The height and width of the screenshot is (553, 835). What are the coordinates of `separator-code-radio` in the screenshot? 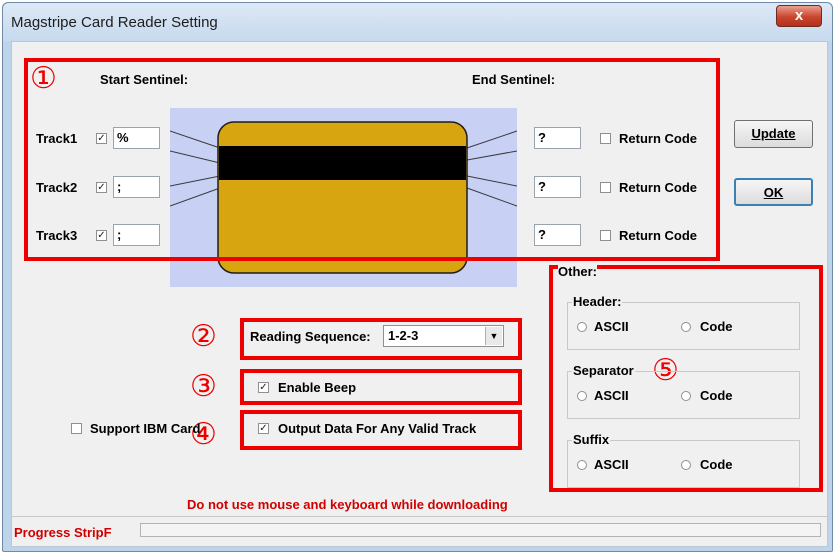 It's located at (686, 396).